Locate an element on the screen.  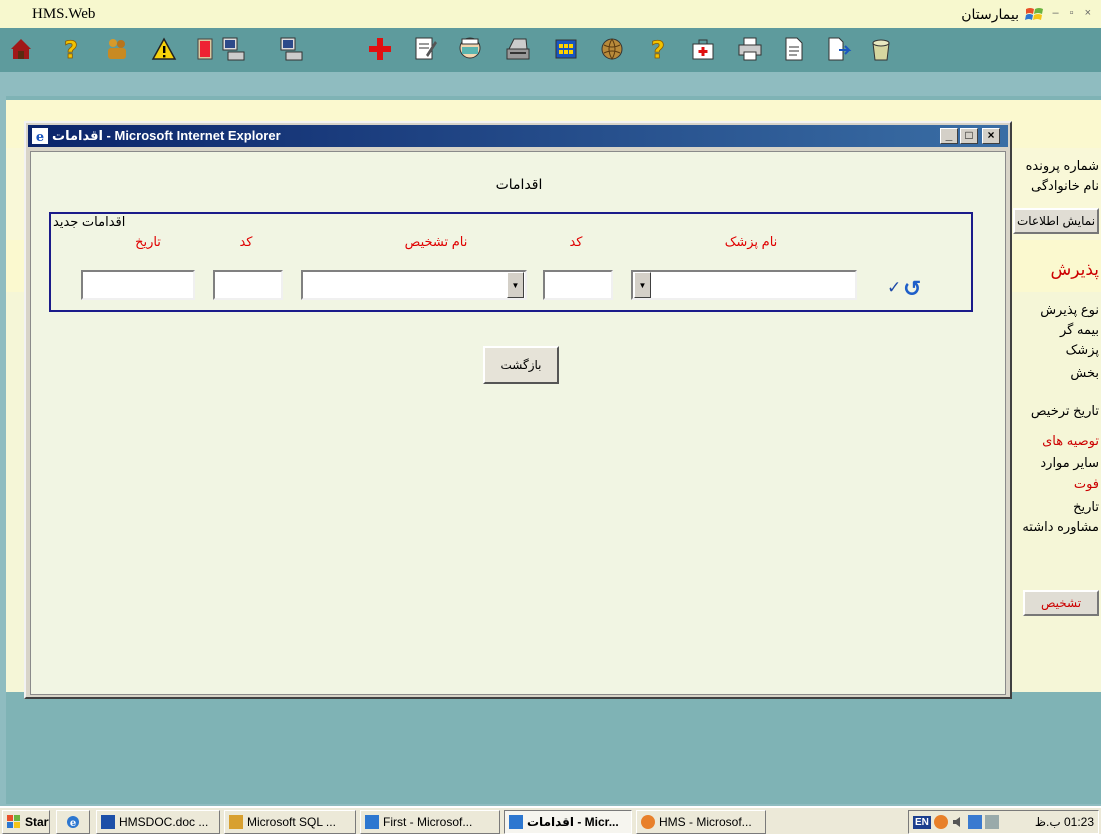
hms-icon is located at coordinates (648, 822).